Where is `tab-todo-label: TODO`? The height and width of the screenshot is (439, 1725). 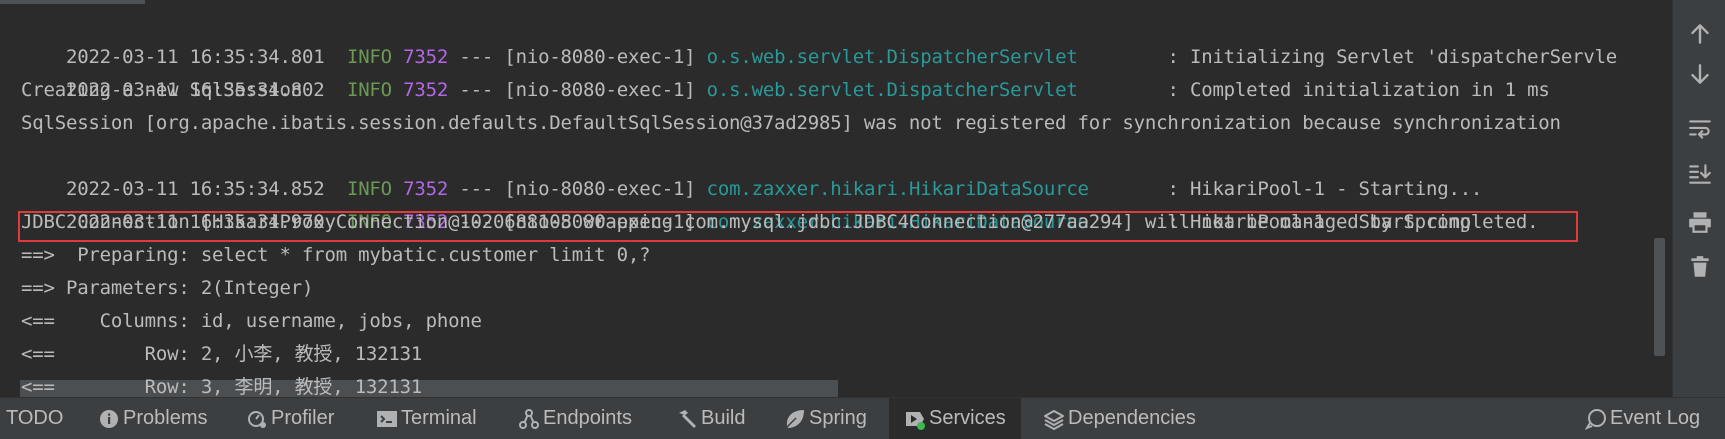 tab-todo-label: TODO is located at coordinates (35, 418).